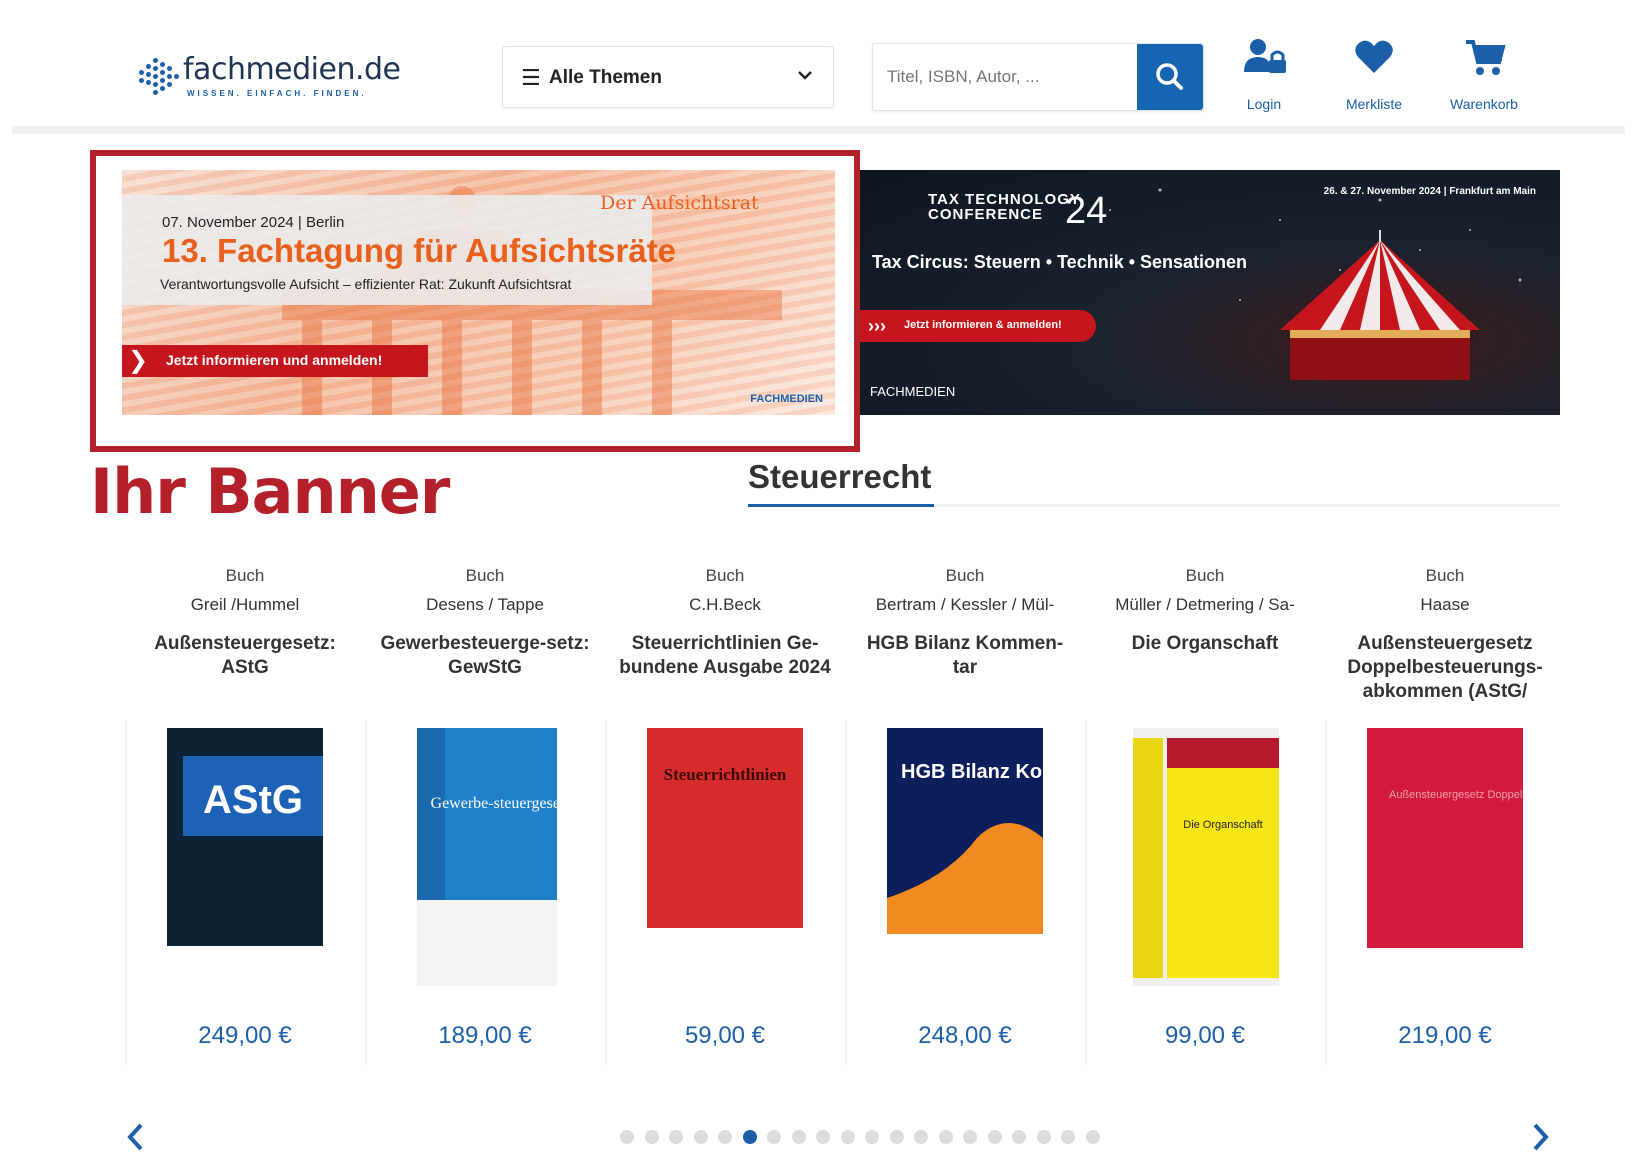 Image resolution: width=1637 pixels, height=1176 pixels. I want to click on product-title: Gewerbesteuerge-setz: GewStG, so click(485, 656).